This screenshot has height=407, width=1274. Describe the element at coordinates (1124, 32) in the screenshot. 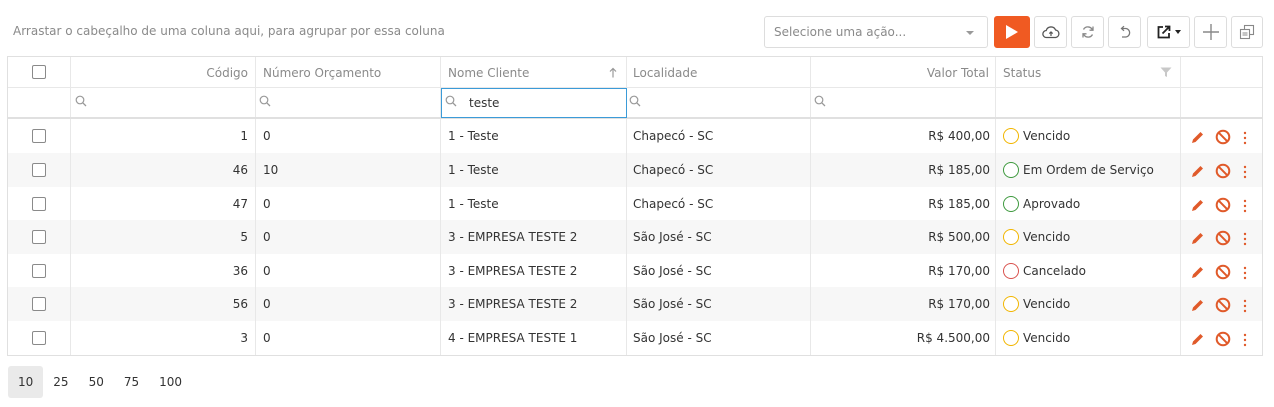

I see `undo-button` at that location.